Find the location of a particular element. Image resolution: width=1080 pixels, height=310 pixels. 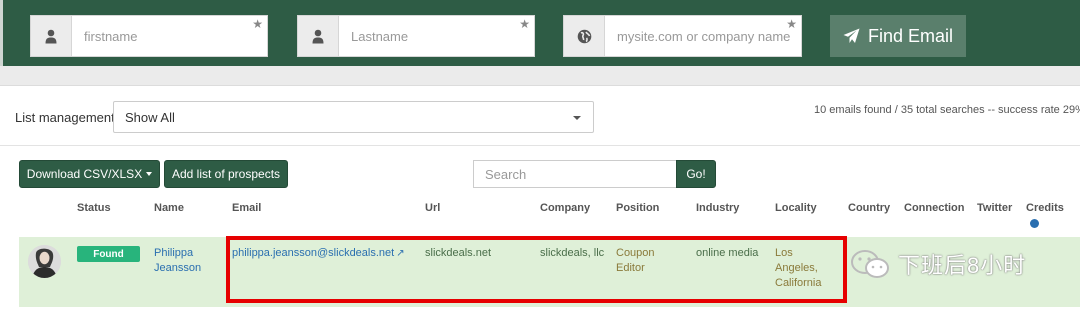

add-prospects-label: Add list of prospects is located at coordinates (226, 174).